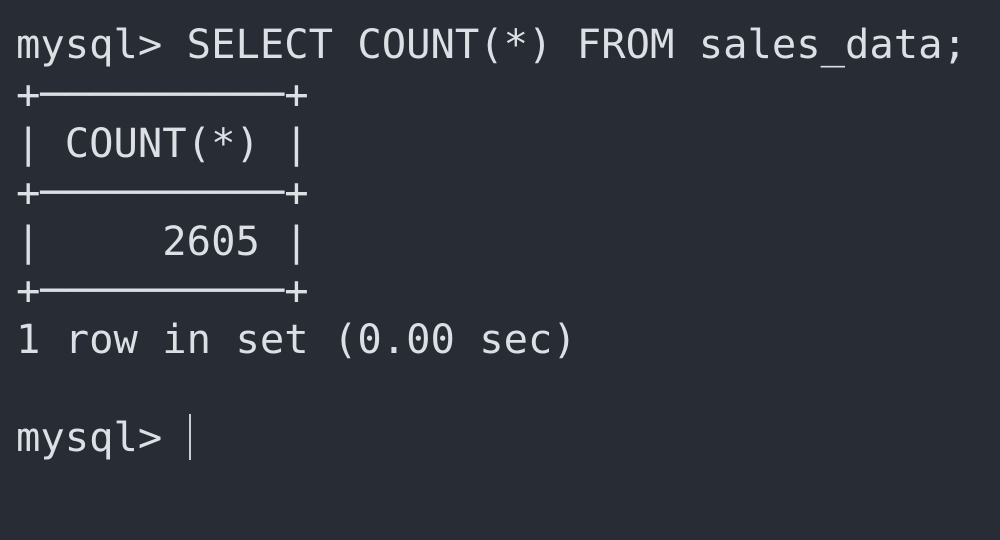  What do you see at coordinates (491, 44) in the screenshot?
I see `sql-command-line: mysql> SELECT COUNT(*) FROM sales_data;` at bounding box center [491, 44].